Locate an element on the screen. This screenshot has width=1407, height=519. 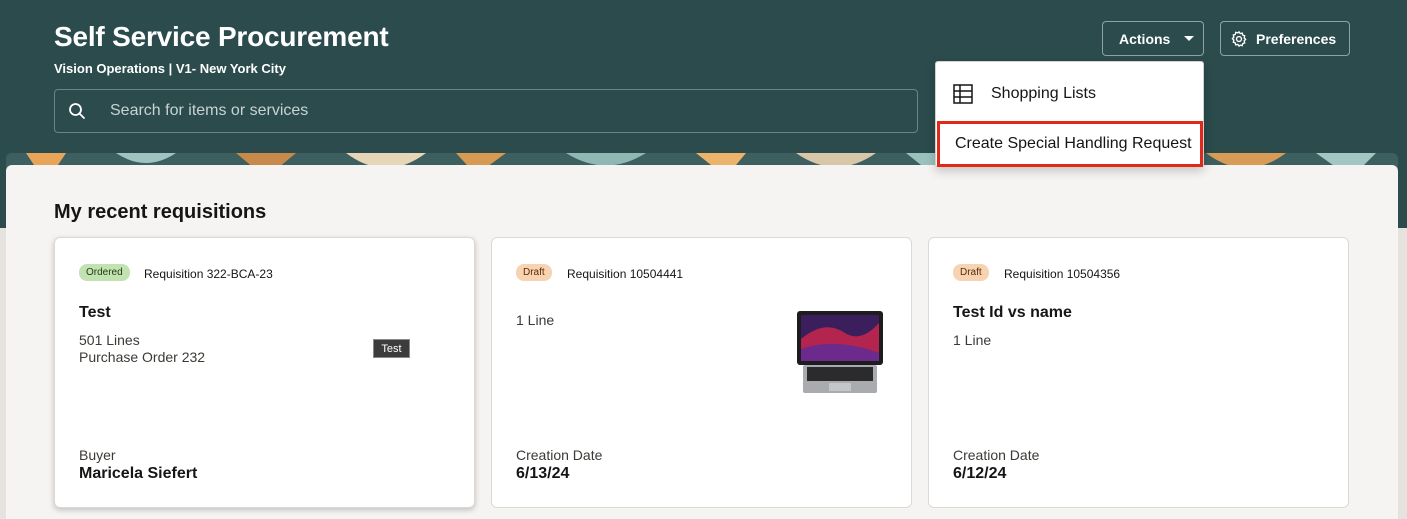
recent-requisitions-title: My recent requisitions is located at coordinates (160, 212).